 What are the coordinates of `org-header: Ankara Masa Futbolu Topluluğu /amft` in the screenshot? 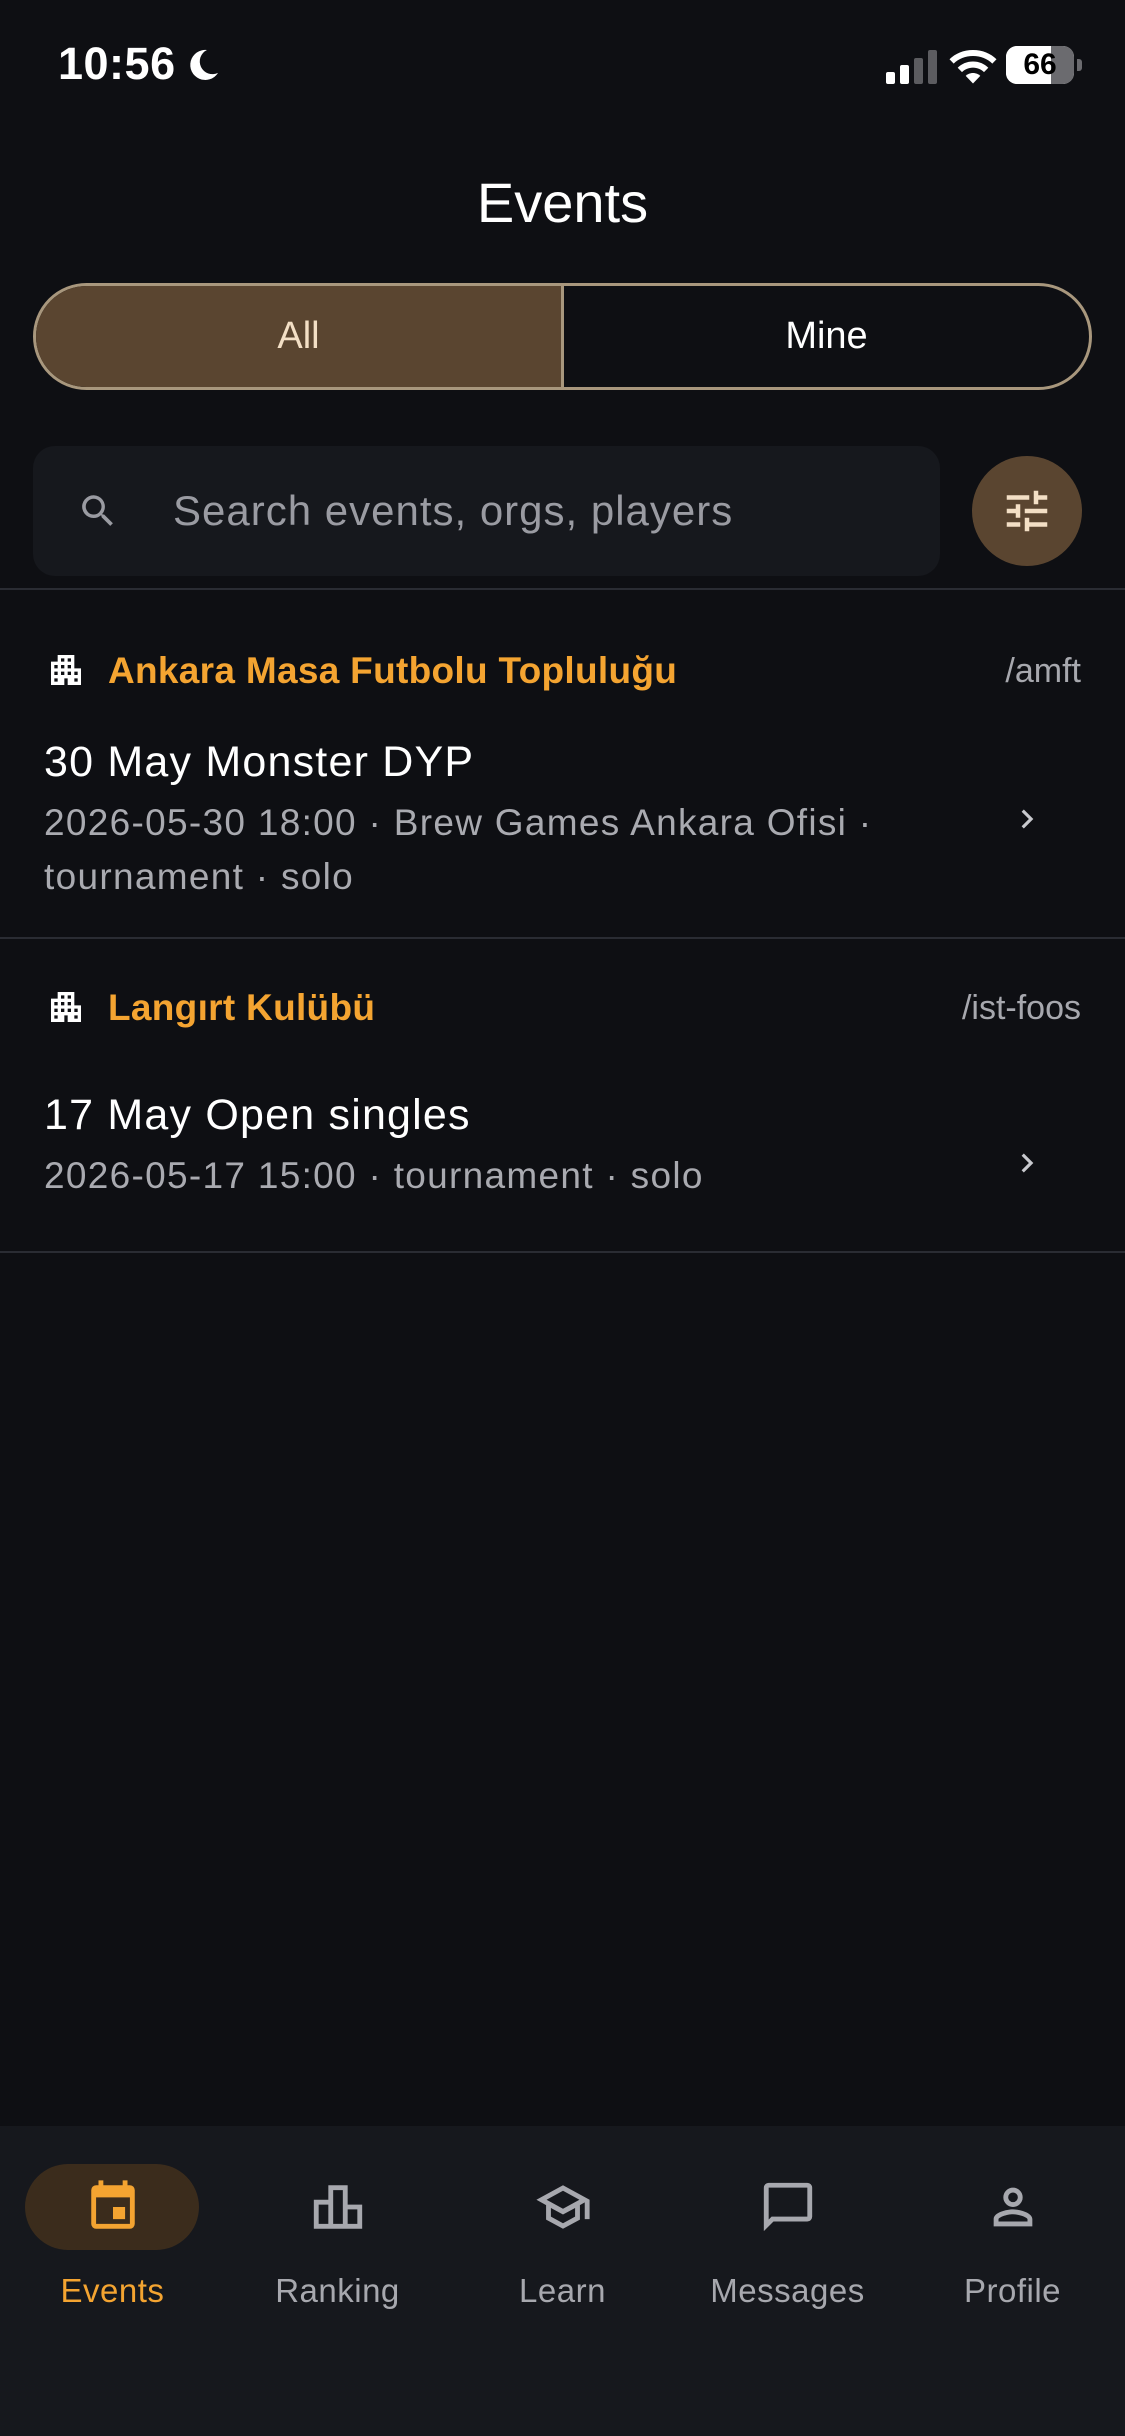 It's located at (562, 672).